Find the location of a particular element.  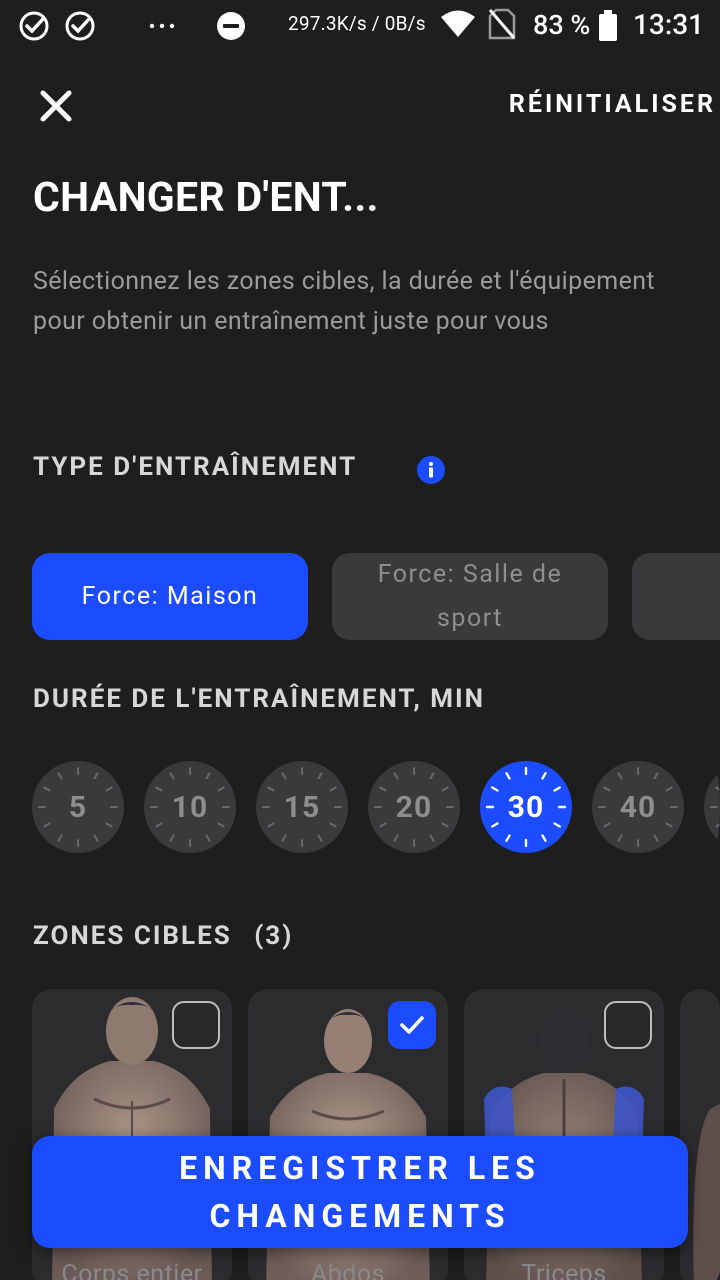

zone-label: Abdos is located at coordinates (348, 1270).